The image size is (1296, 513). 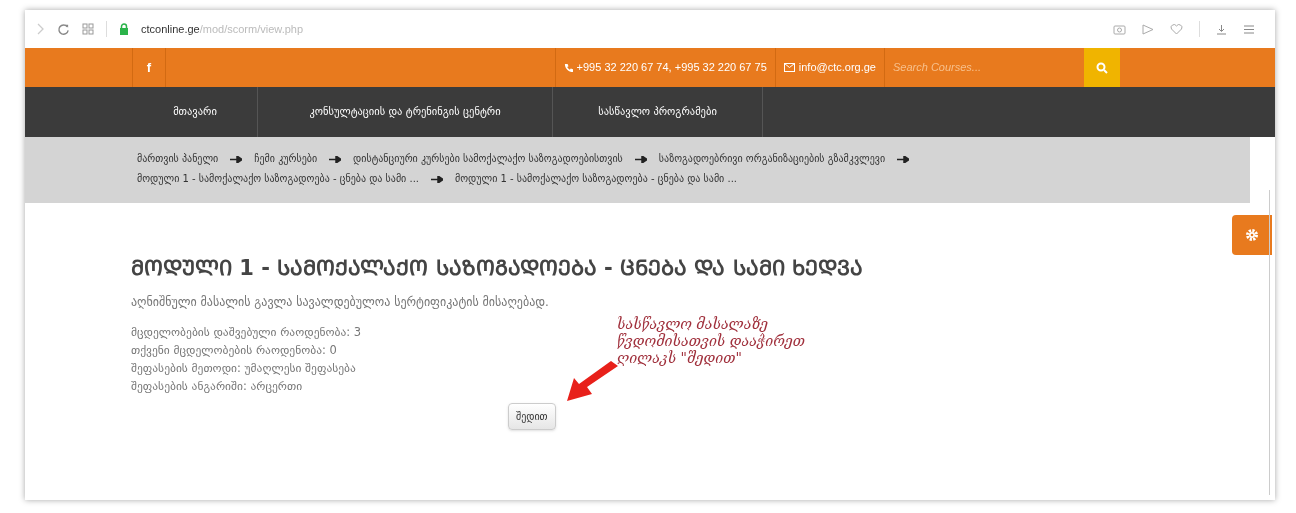 I want to click on download-icon, so click(x=1221, y=29).